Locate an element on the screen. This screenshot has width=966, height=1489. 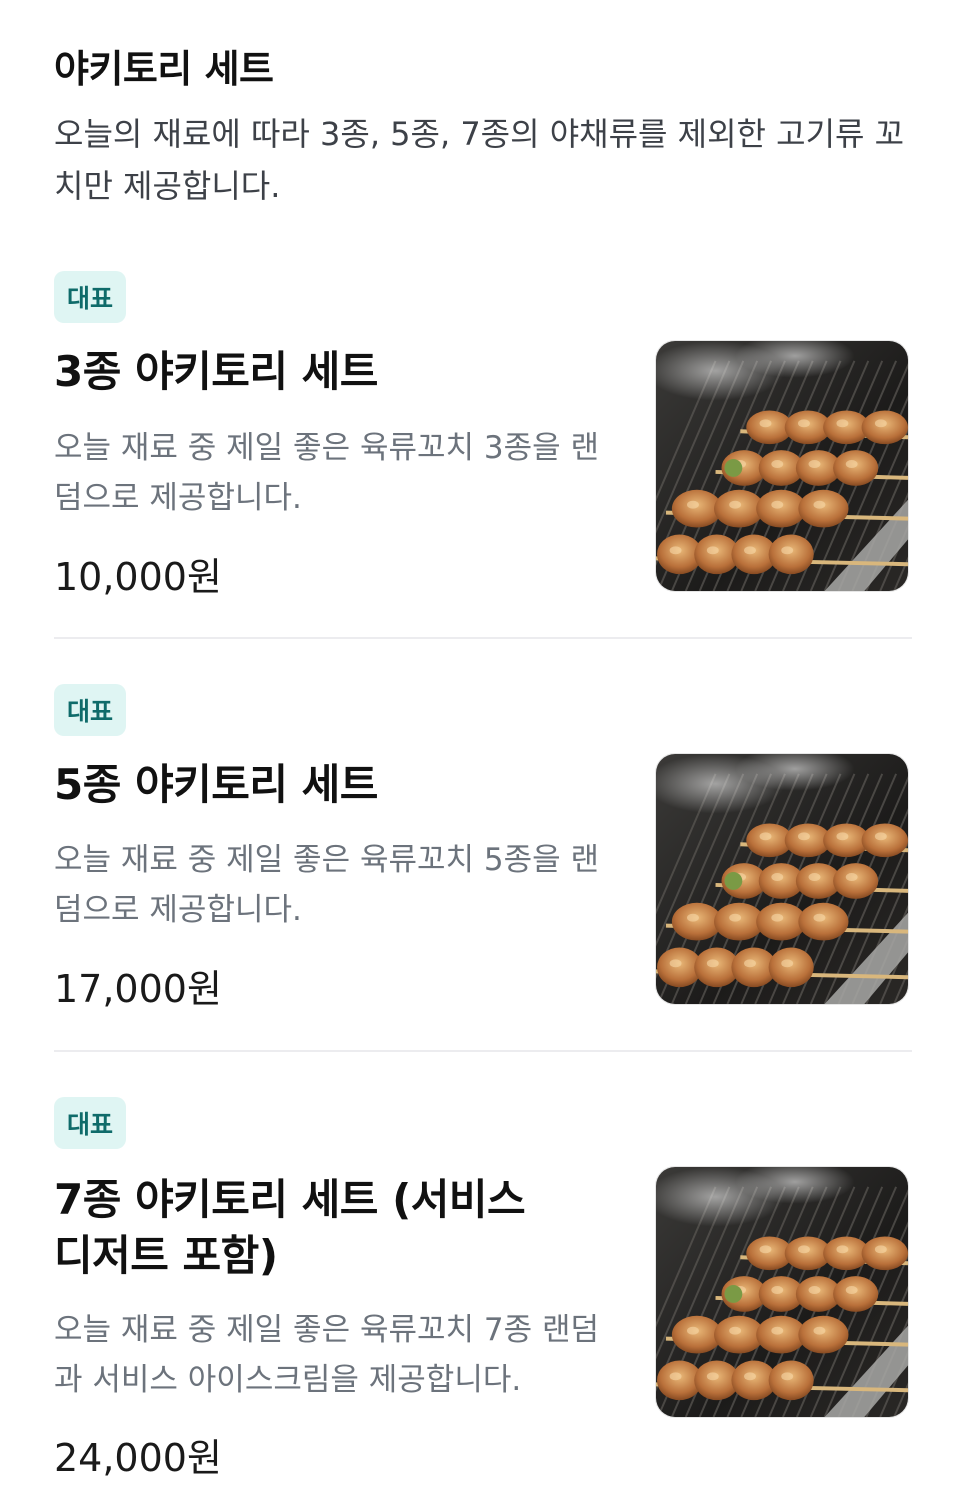
menu-item-description: 오늘 재료 중 제일 좋은 육류꼬치 3종을 랜덤으로 제공합니다. is located at coordinates (327, 473).